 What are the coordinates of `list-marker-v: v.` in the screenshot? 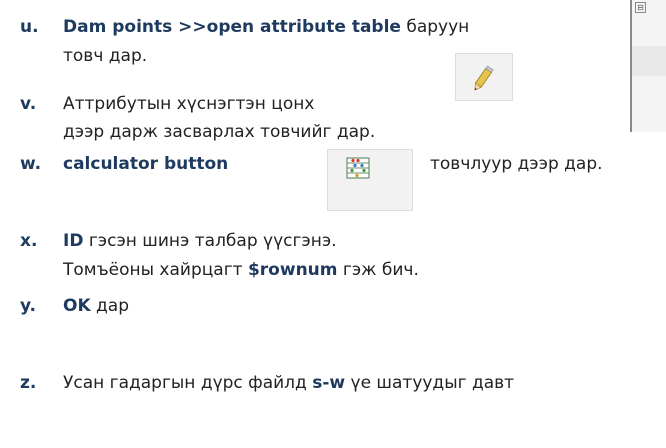 It's located at (28, 104).